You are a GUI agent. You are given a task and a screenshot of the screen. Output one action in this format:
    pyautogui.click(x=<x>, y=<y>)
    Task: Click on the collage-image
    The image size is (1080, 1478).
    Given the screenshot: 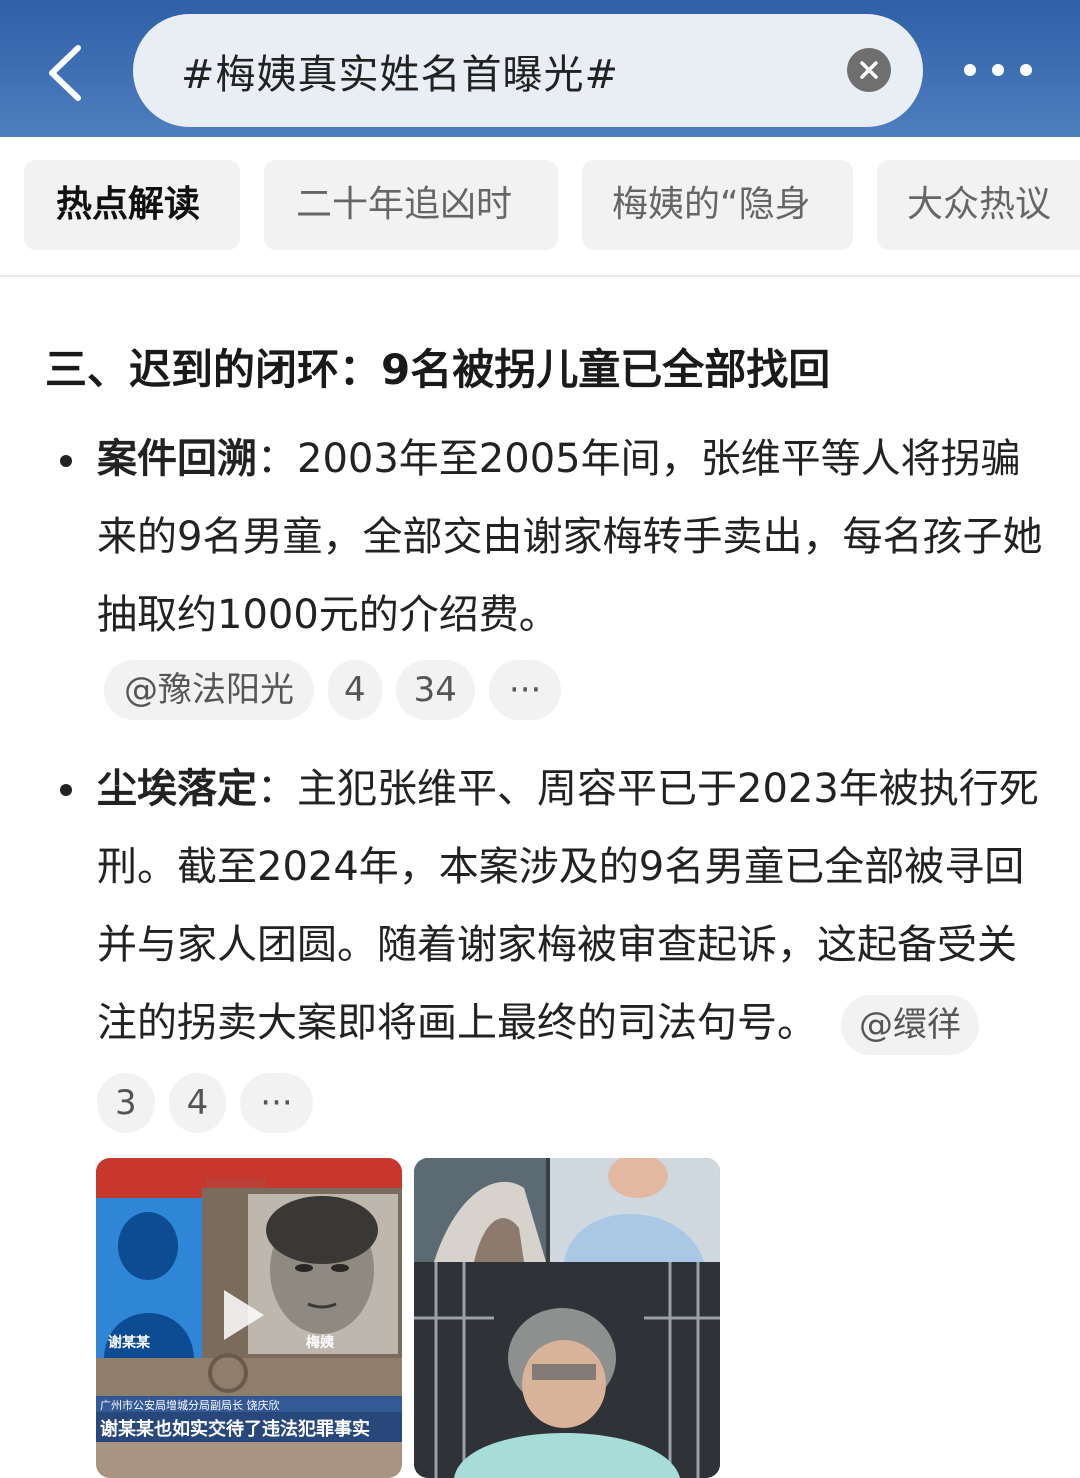 What is the action you would take?
    pyautogui.click(x=567, y=1318)
    